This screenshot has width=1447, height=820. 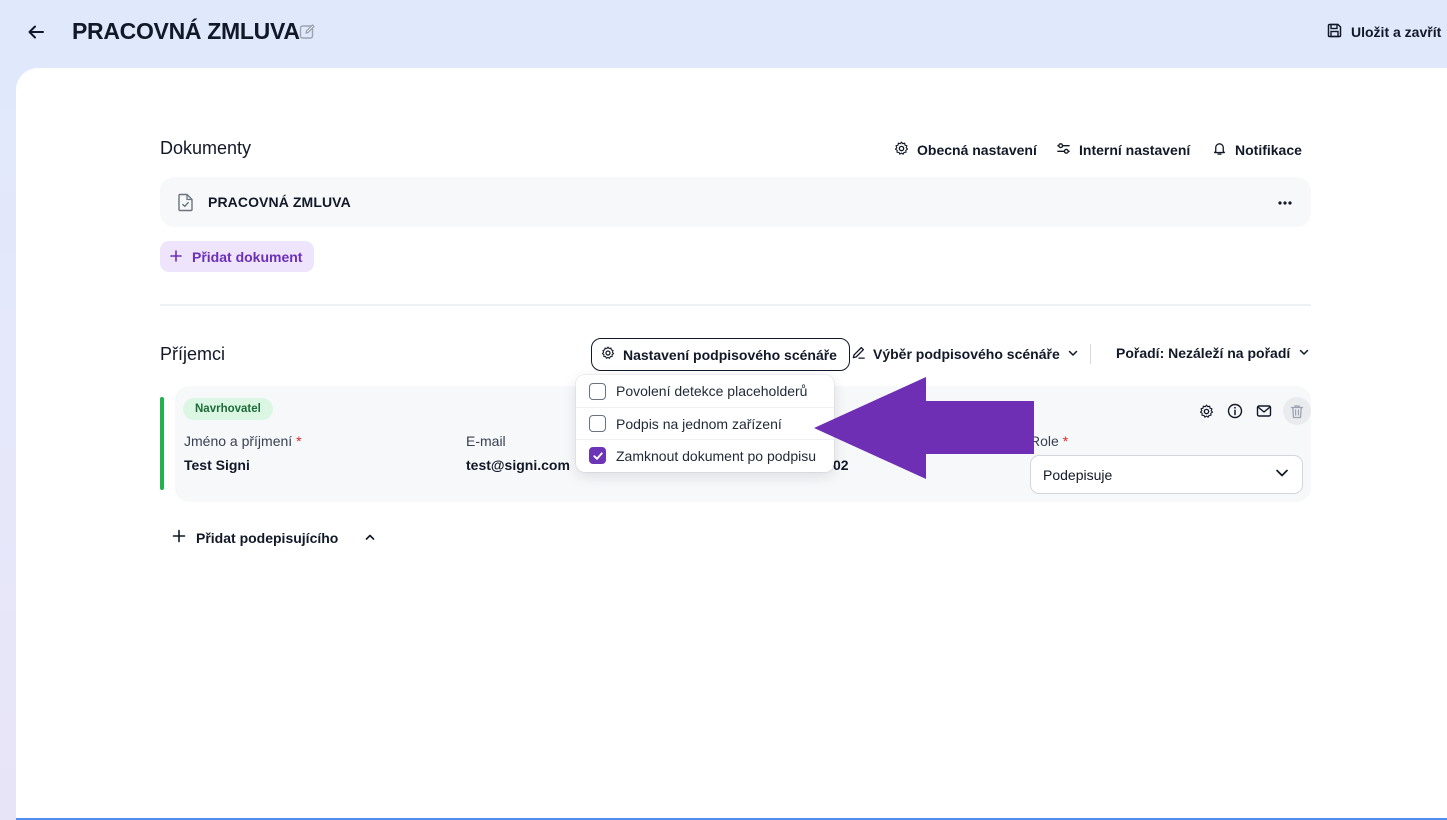 I want to click on signing-scenario-settings-button: Nastavení podpisového scénáře, so click(x=720, y=354).